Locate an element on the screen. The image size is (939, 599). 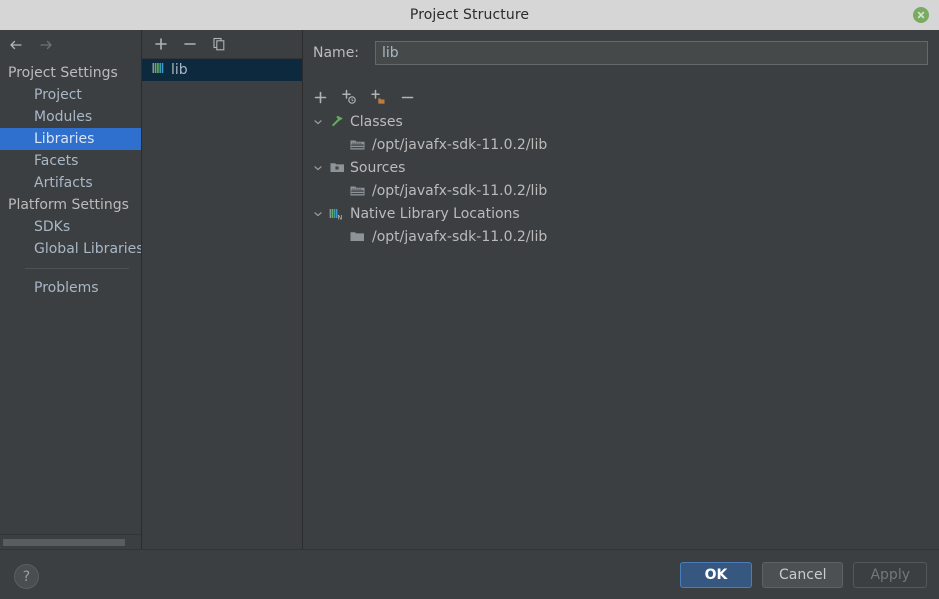
help-button: ? is located at coordinates (26, 576).